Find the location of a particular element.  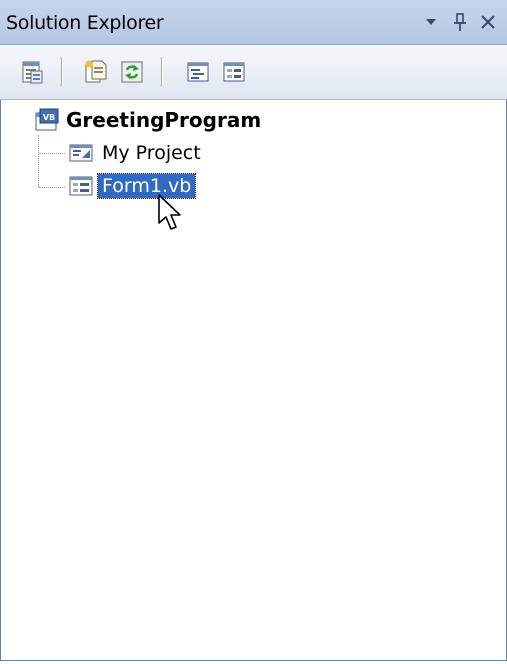

refresh-button is located at coordinates (132, 72).